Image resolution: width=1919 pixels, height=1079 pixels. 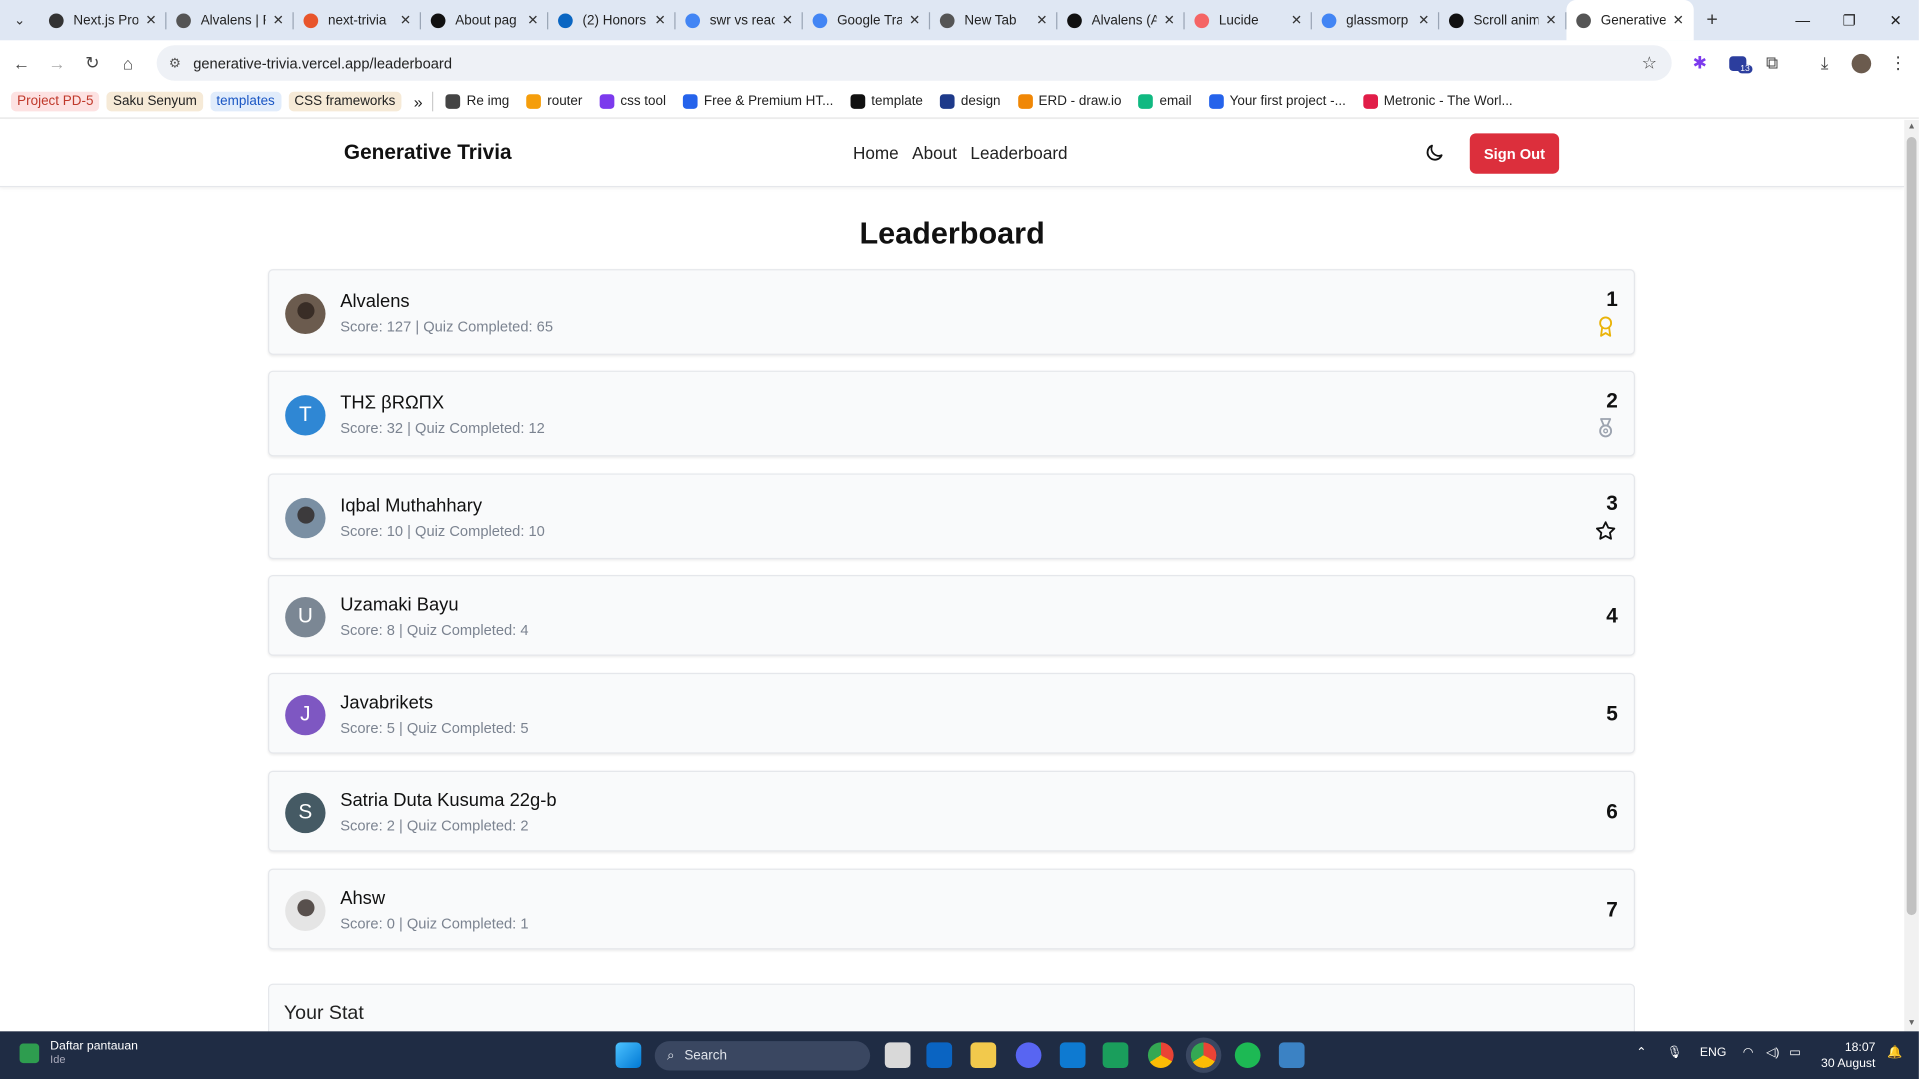 I want to click on browser-tab: Alvalens (A ✕, so click(x=1121, y=20).